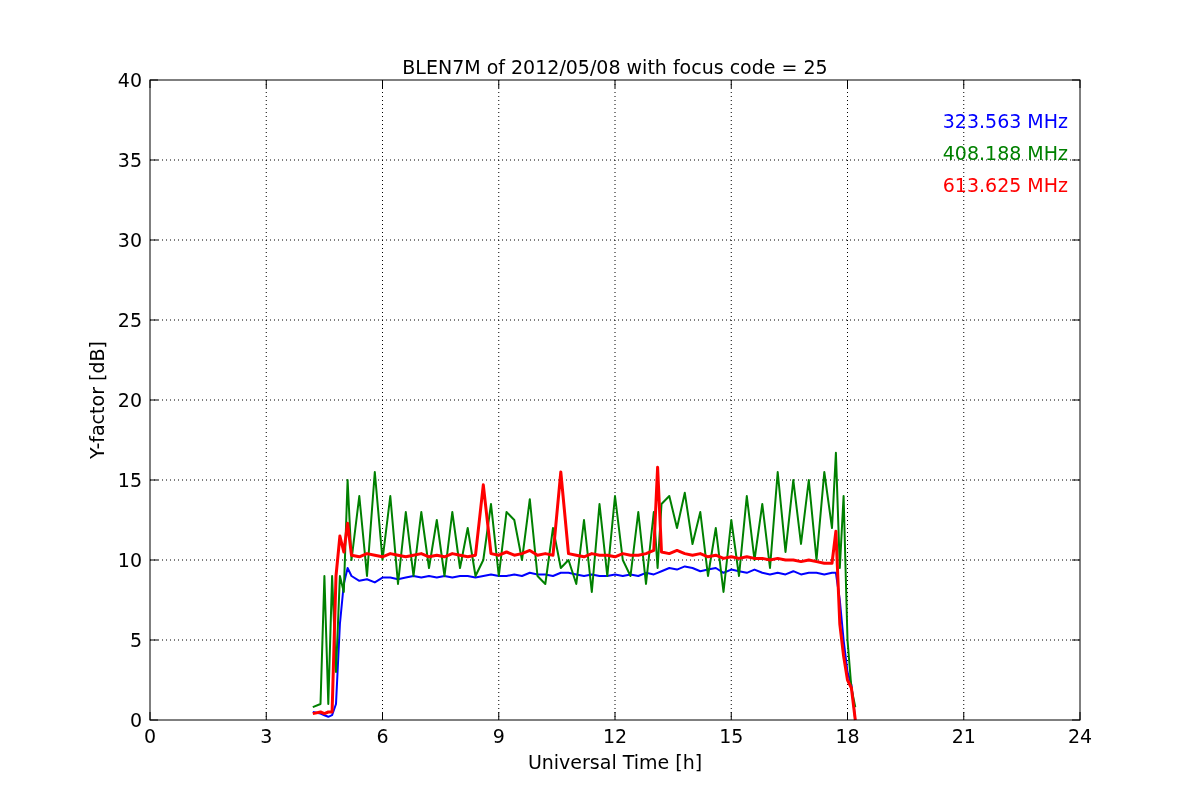  What do you see at coordinates (1005, 153) in the screenshot?
I see `legend-label: 408.188 MHz` at bounding box center [1005, 153].